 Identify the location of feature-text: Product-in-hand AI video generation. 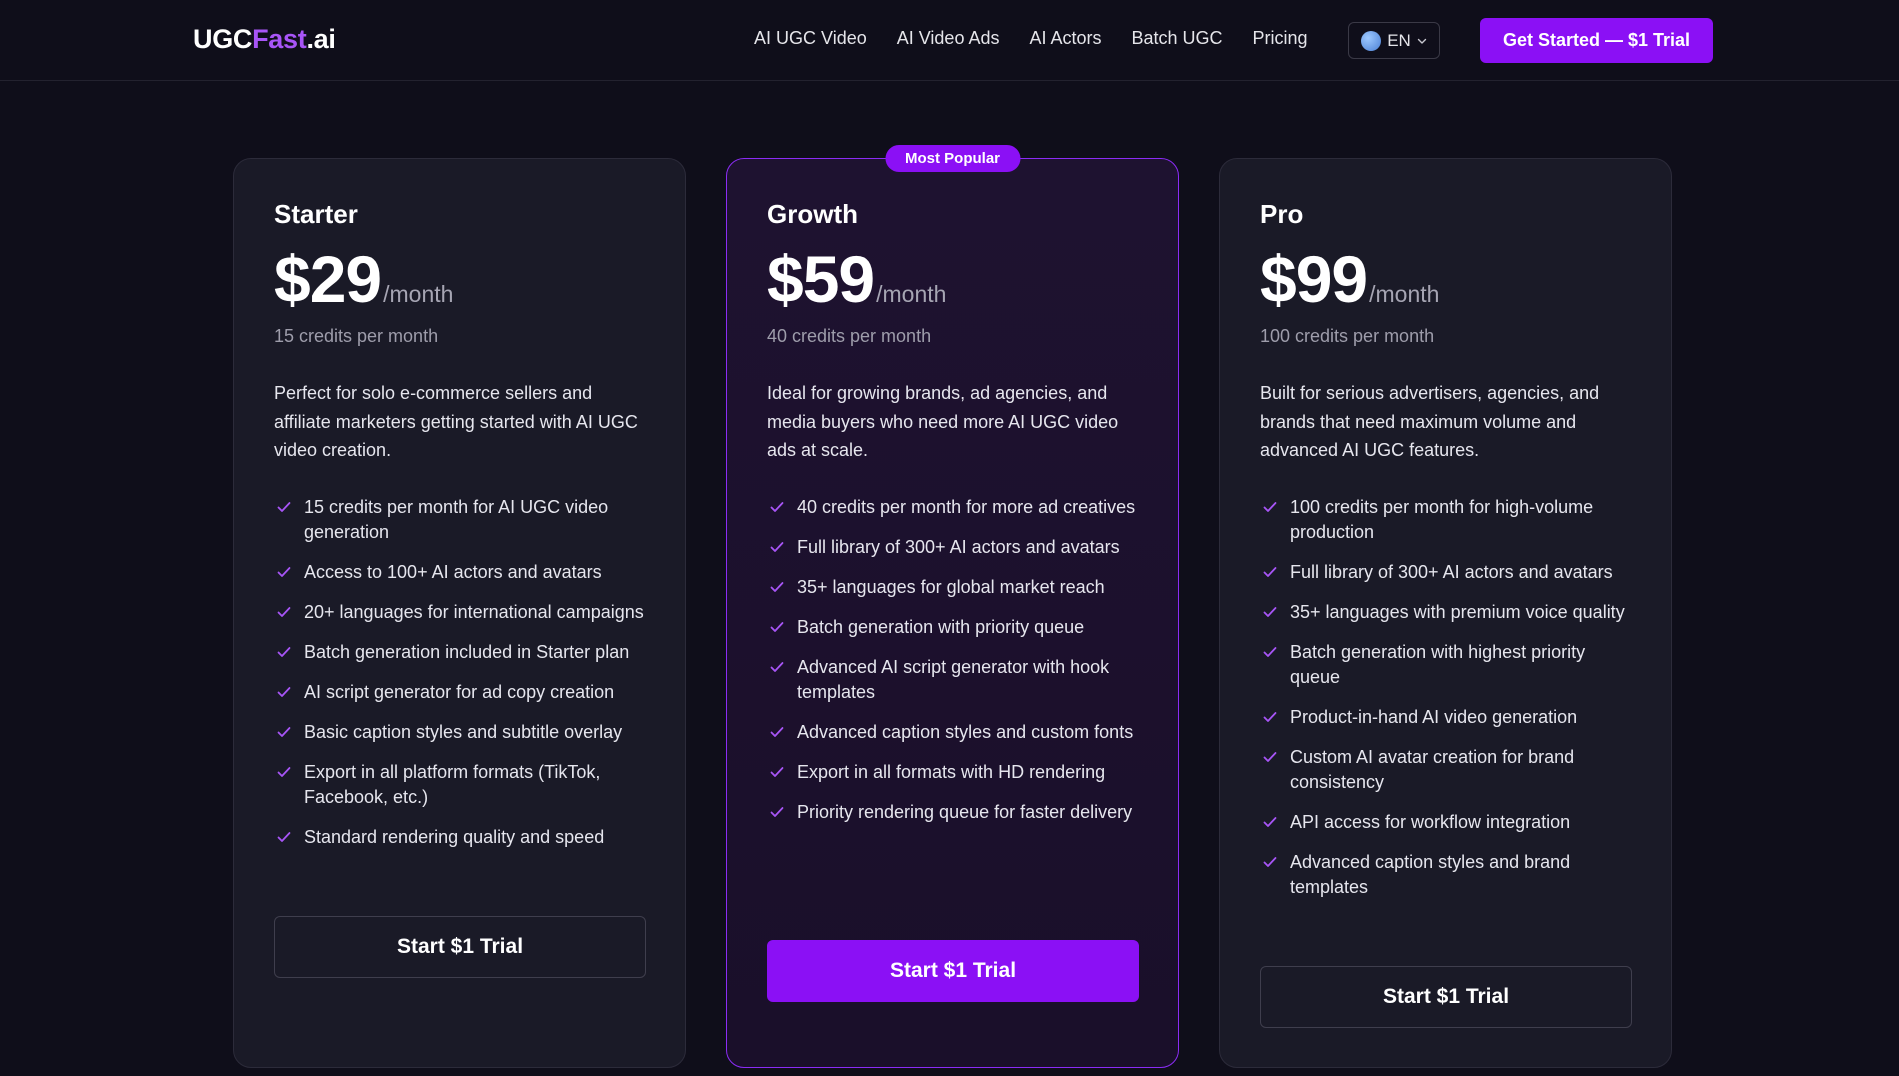
(1434, 716).